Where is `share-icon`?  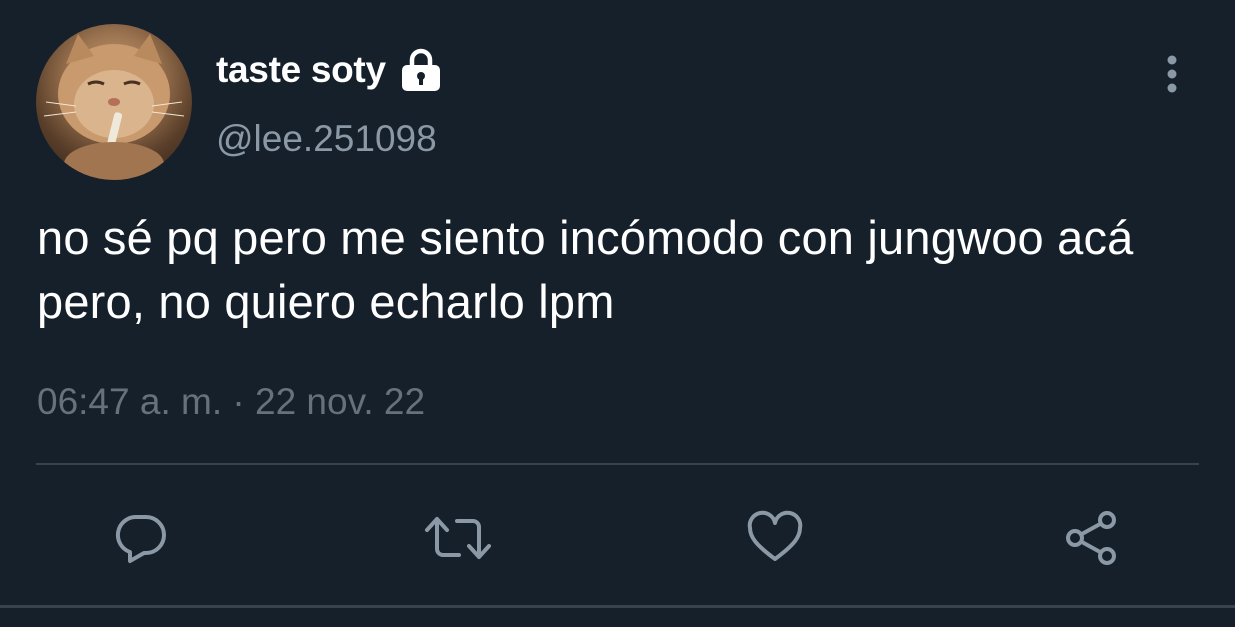 share-icon is located at coordinates (1092, 540).